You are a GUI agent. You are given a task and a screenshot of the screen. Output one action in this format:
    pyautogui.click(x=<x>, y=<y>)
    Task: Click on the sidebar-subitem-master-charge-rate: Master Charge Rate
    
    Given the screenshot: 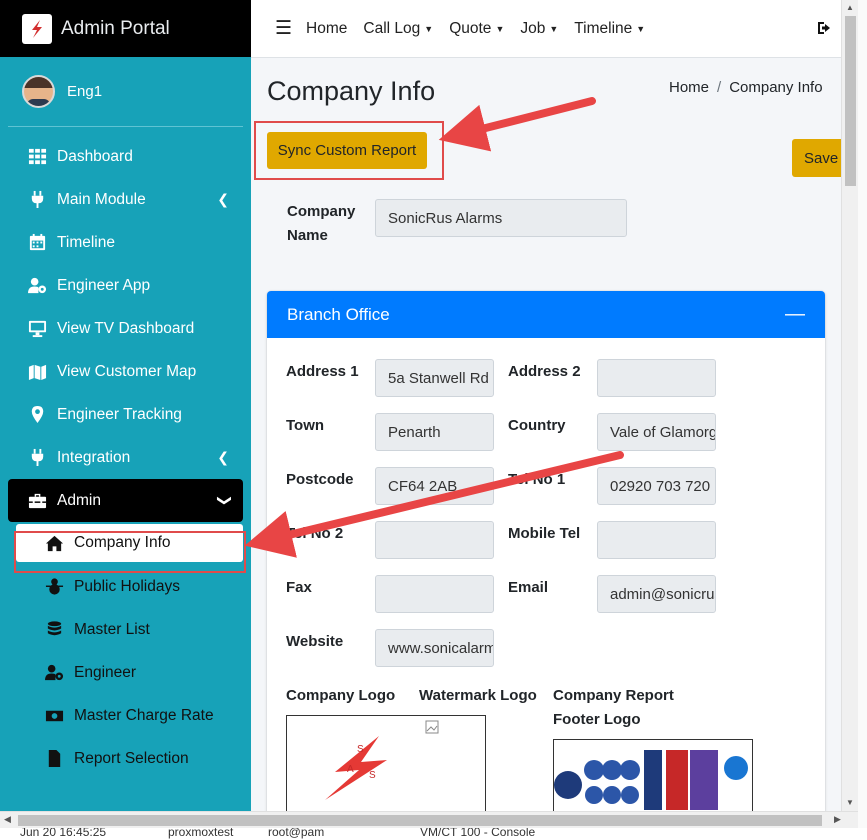 What is the action you would take?
    pyautogui.click(x=125, y=715)
    